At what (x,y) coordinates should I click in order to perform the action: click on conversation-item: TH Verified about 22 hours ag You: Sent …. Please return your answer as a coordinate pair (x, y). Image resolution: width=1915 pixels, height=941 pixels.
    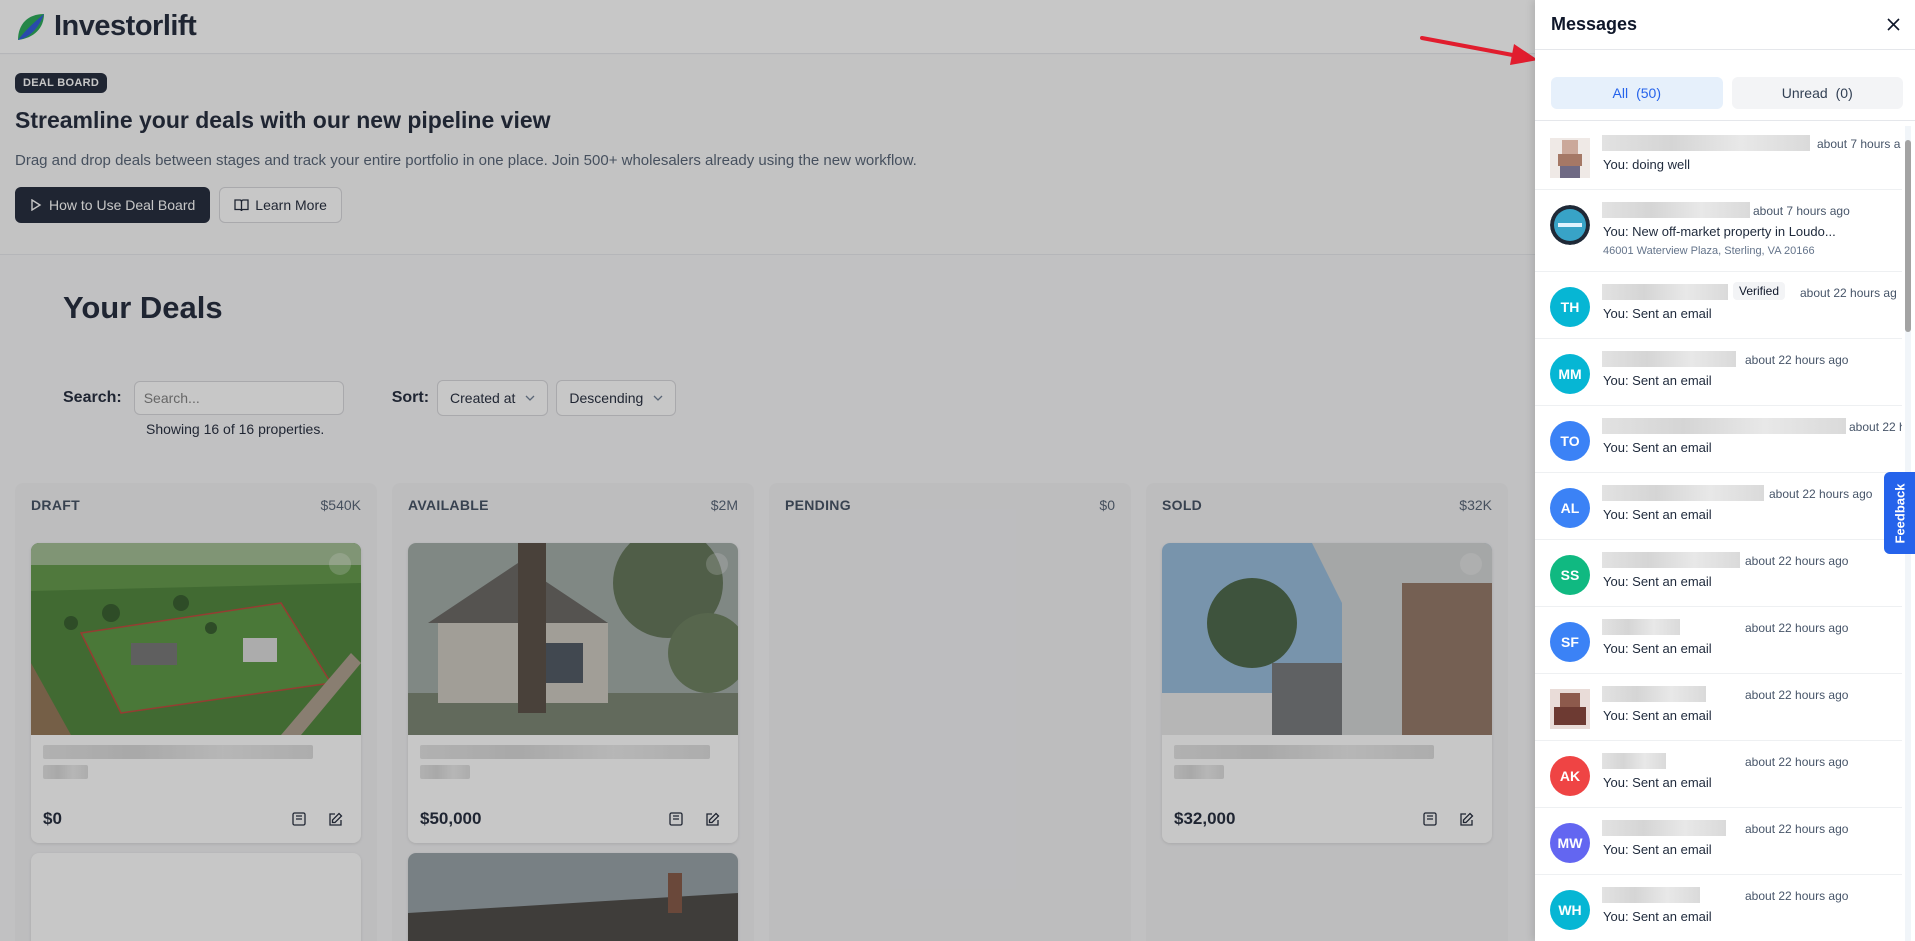
    Looking at the image, I should click on (1718, 305).